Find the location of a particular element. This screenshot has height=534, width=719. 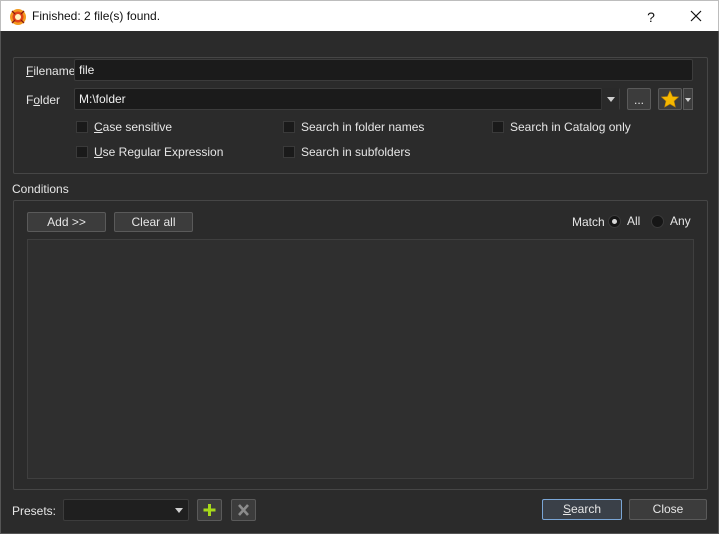

add-preset-button is located at coordinates (209, 510).